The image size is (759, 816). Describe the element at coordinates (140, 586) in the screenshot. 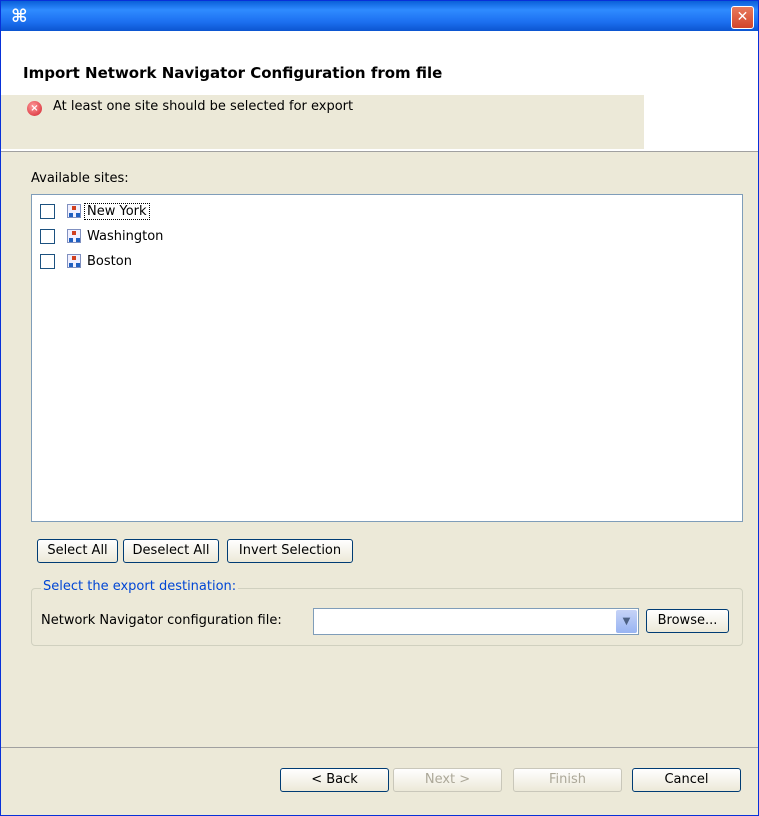

I see `export-destination-legend: Select the export destination:` at that location.